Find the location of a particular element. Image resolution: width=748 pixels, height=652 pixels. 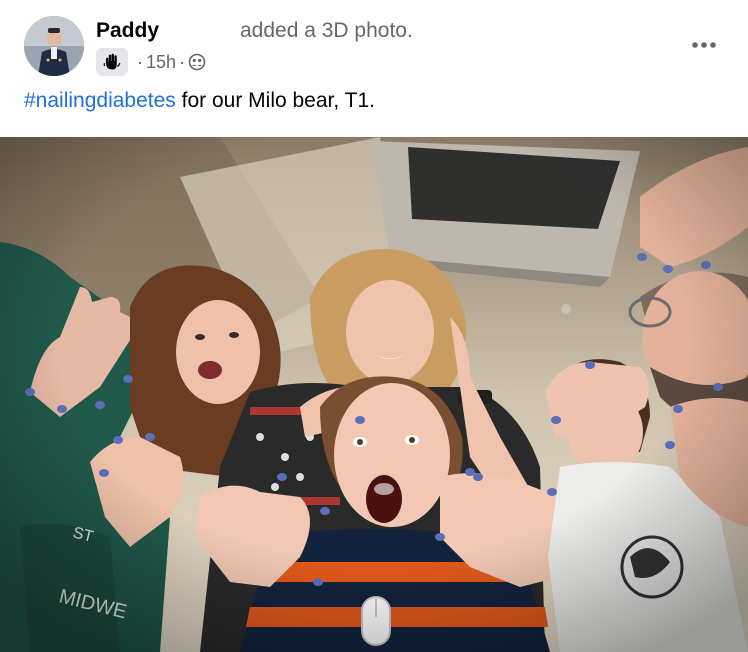

hand-wave-icon is located at coordinates (112, 62).